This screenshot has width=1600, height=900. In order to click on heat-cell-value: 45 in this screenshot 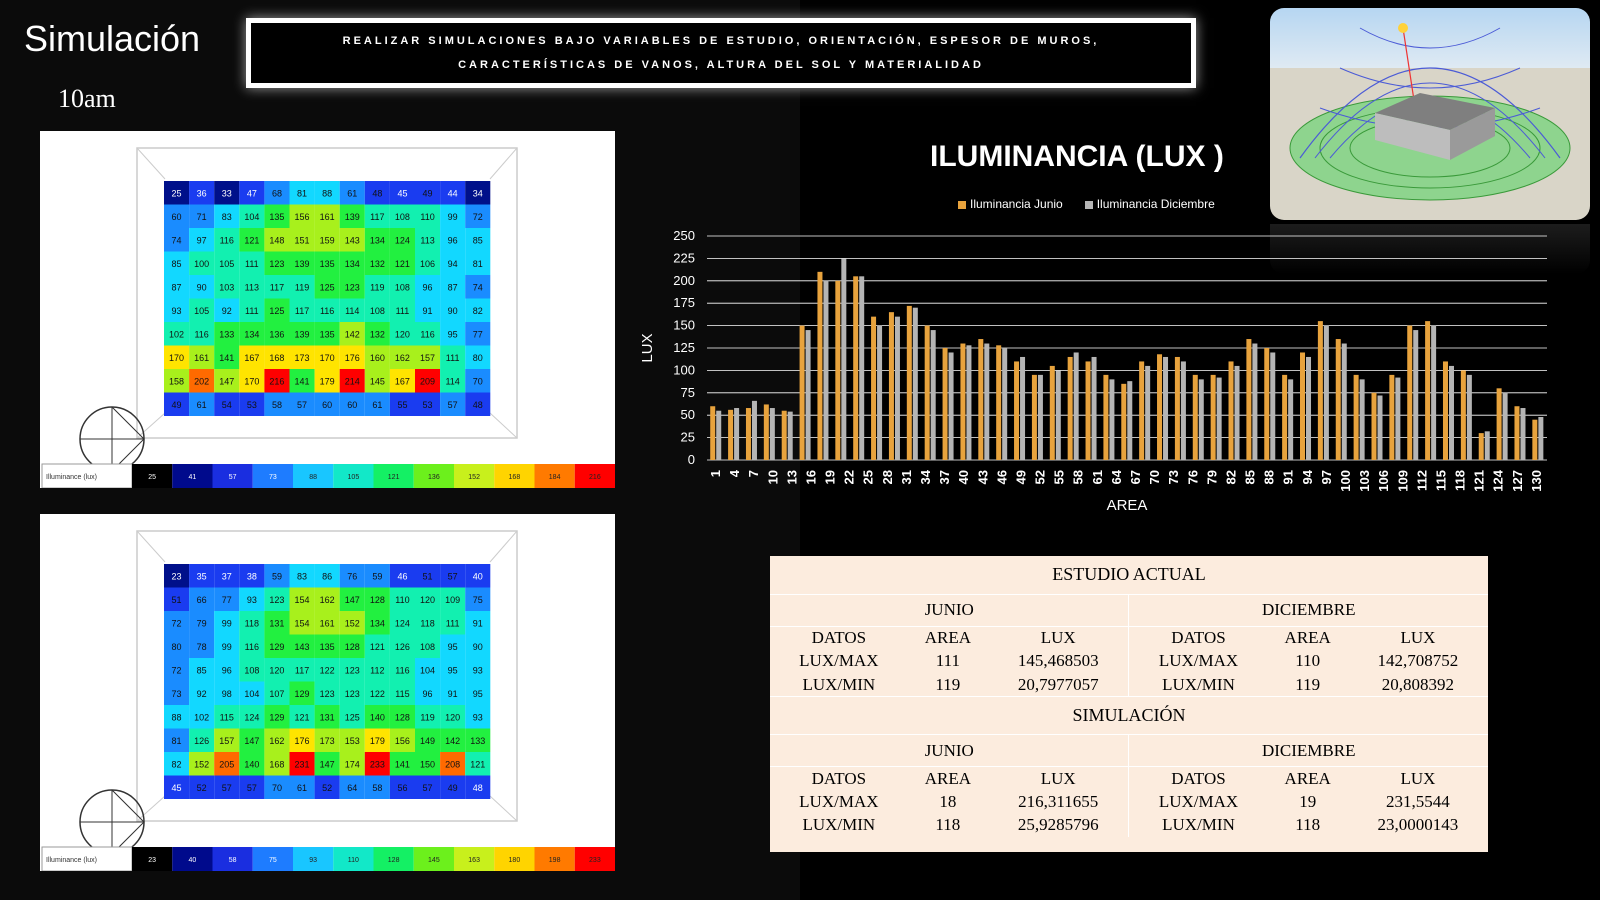, I will do `click(177, 788)`.